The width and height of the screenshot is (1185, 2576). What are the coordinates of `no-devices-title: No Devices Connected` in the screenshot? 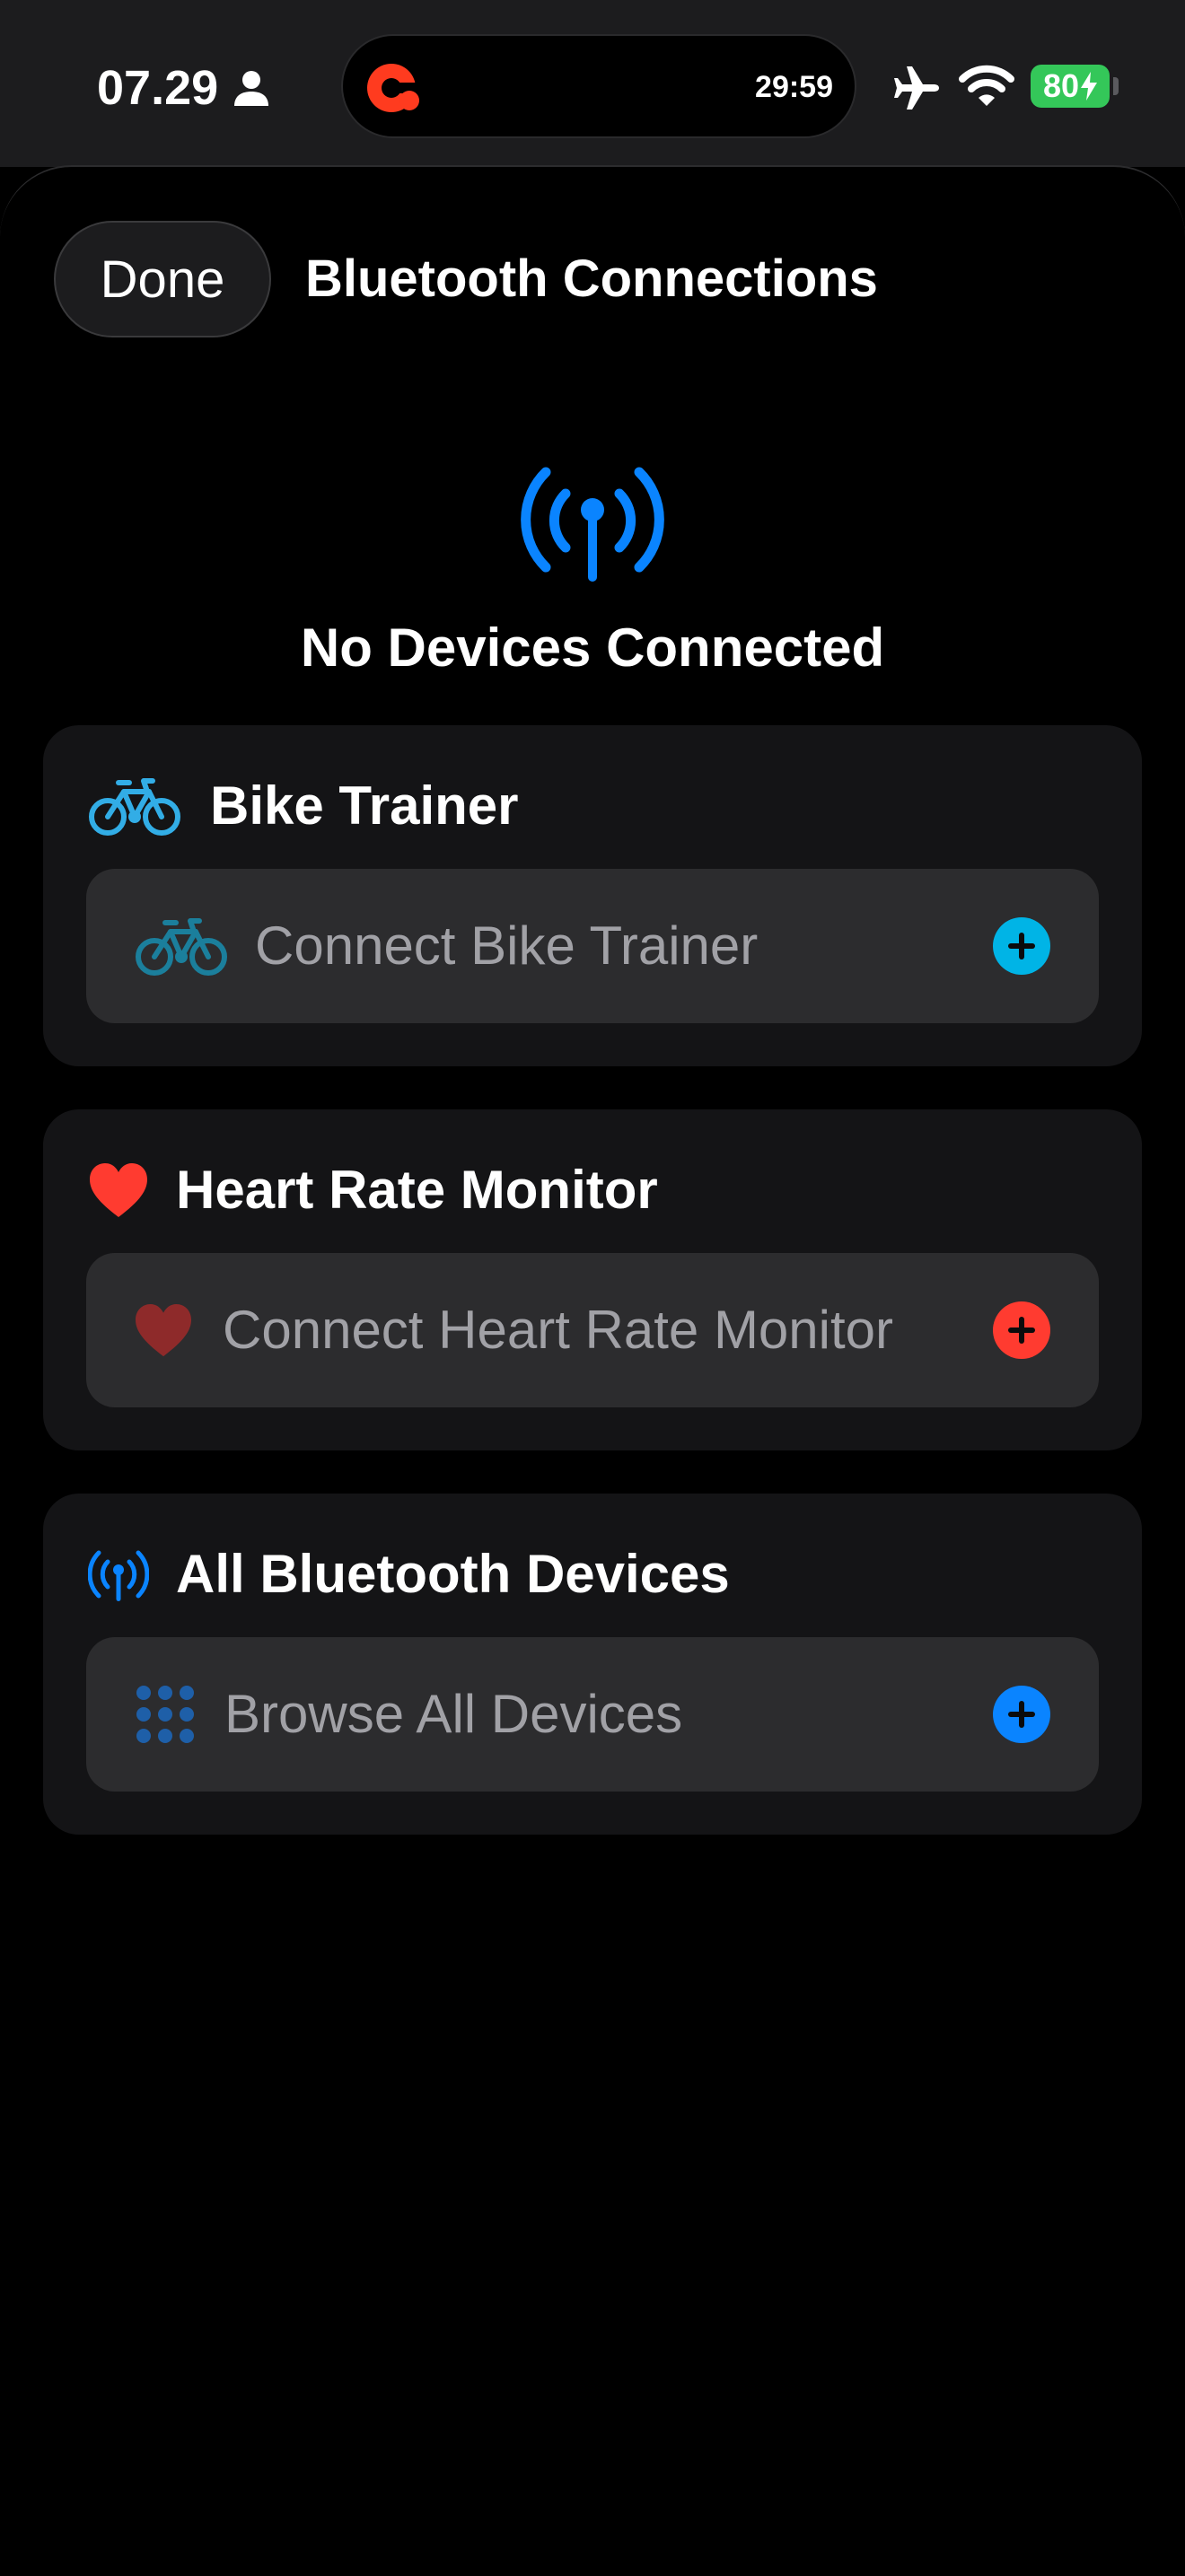 It's located at (592, 648).